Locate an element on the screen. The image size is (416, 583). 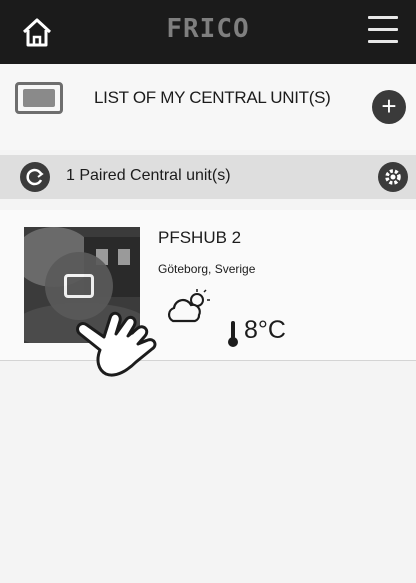
tap-hand-icon is located at coordinates (125, 346).